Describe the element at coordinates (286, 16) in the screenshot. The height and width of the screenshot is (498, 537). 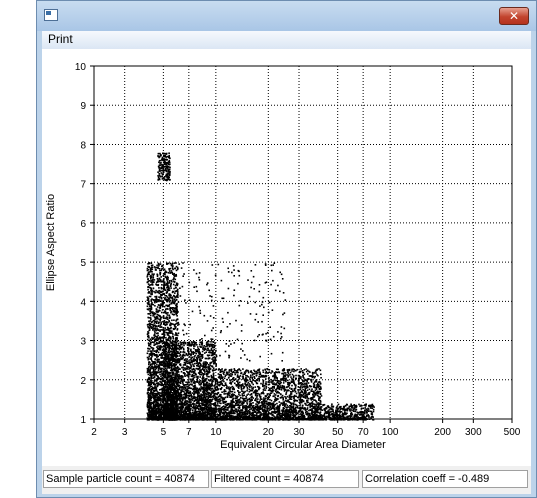
I see `title-bar: ✕` at that location.